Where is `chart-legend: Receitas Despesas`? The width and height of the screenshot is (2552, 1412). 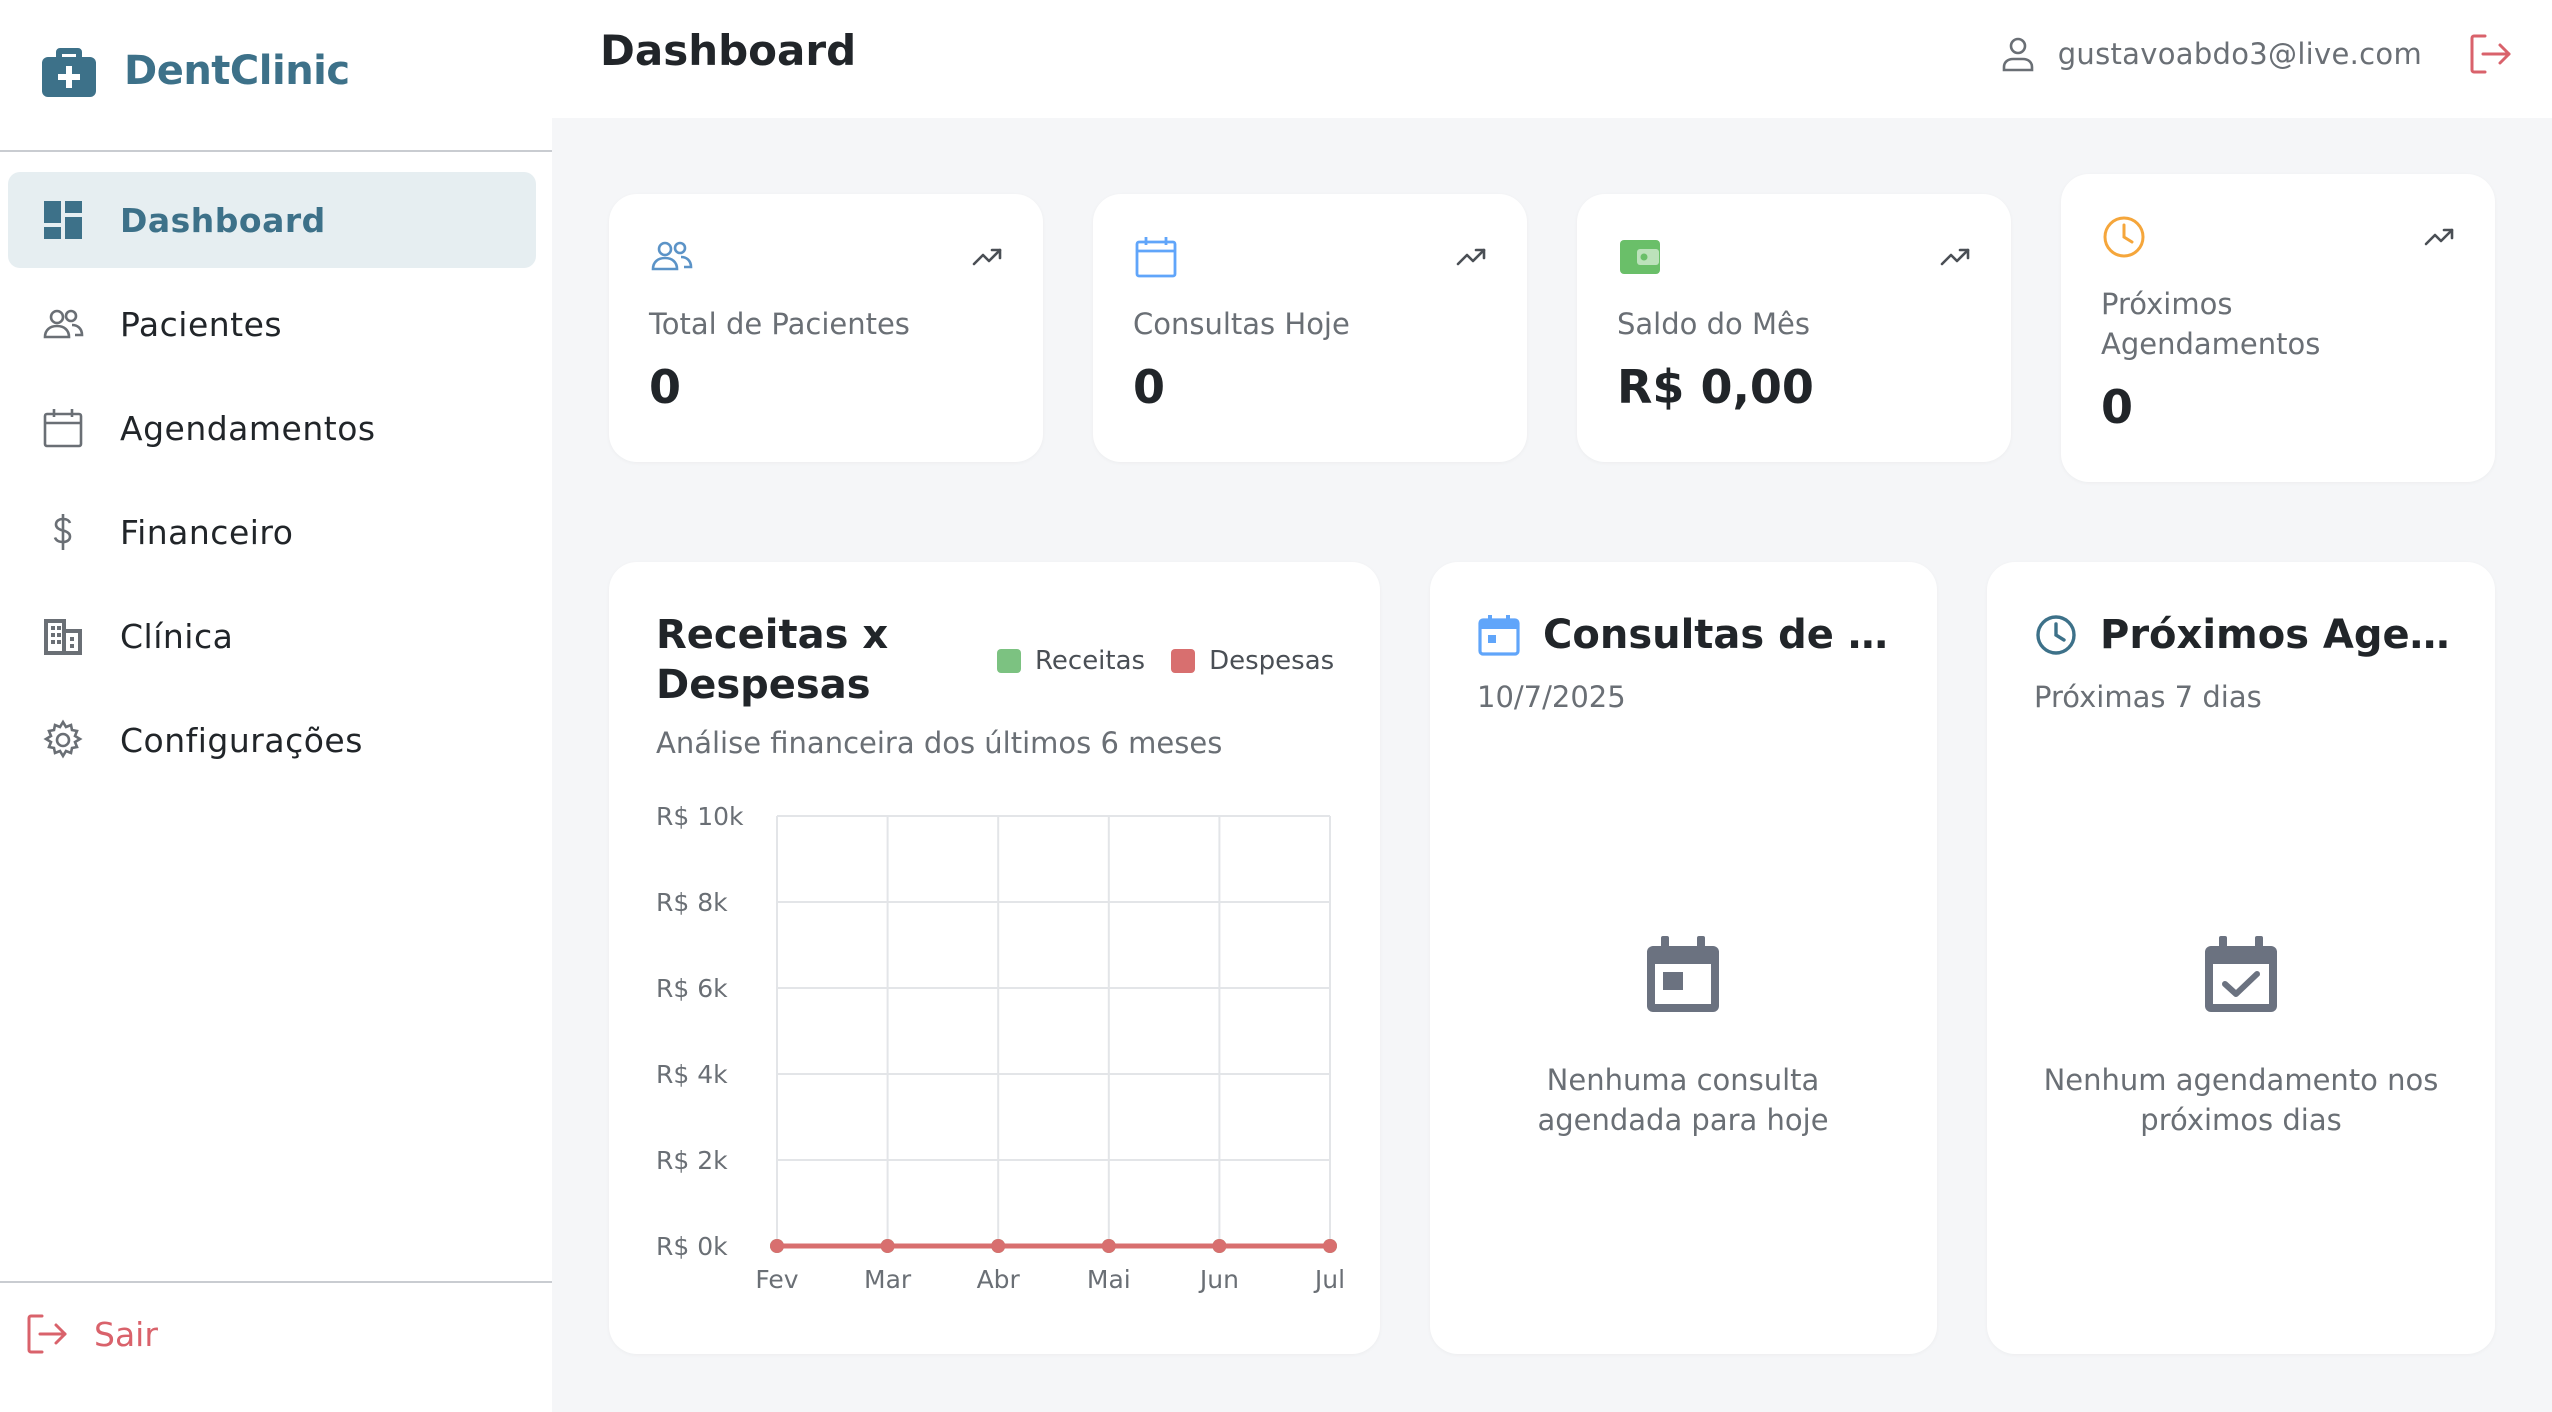
chart-legend: Receitas Despesas is located at coordinates (1165, 661).